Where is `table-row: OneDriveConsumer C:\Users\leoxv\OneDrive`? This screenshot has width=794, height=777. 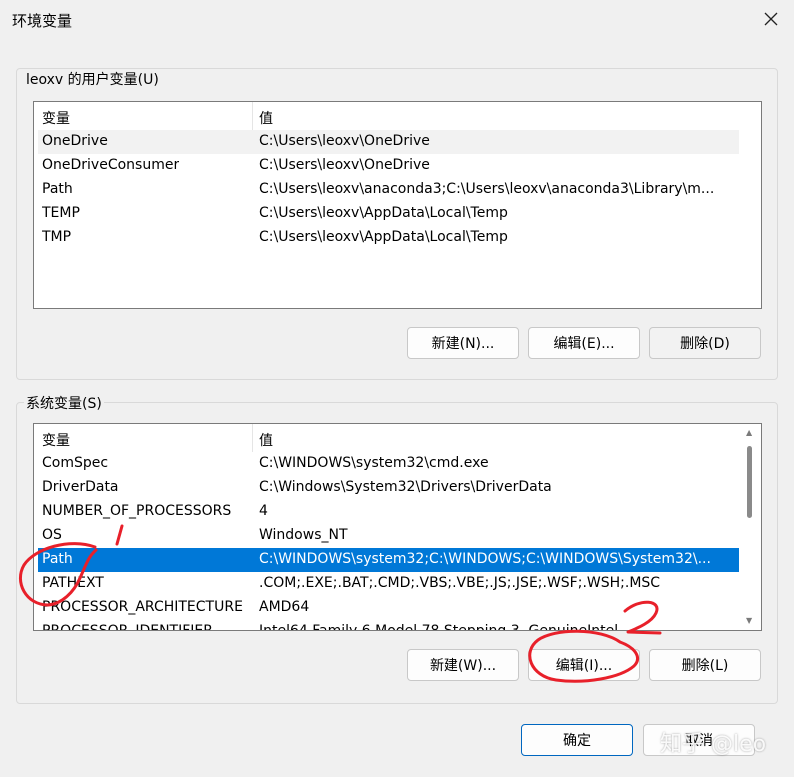
table-row: OneDriveConsumer C:\Users\leoxv\OneDrive is located at coordinates (388, 166).